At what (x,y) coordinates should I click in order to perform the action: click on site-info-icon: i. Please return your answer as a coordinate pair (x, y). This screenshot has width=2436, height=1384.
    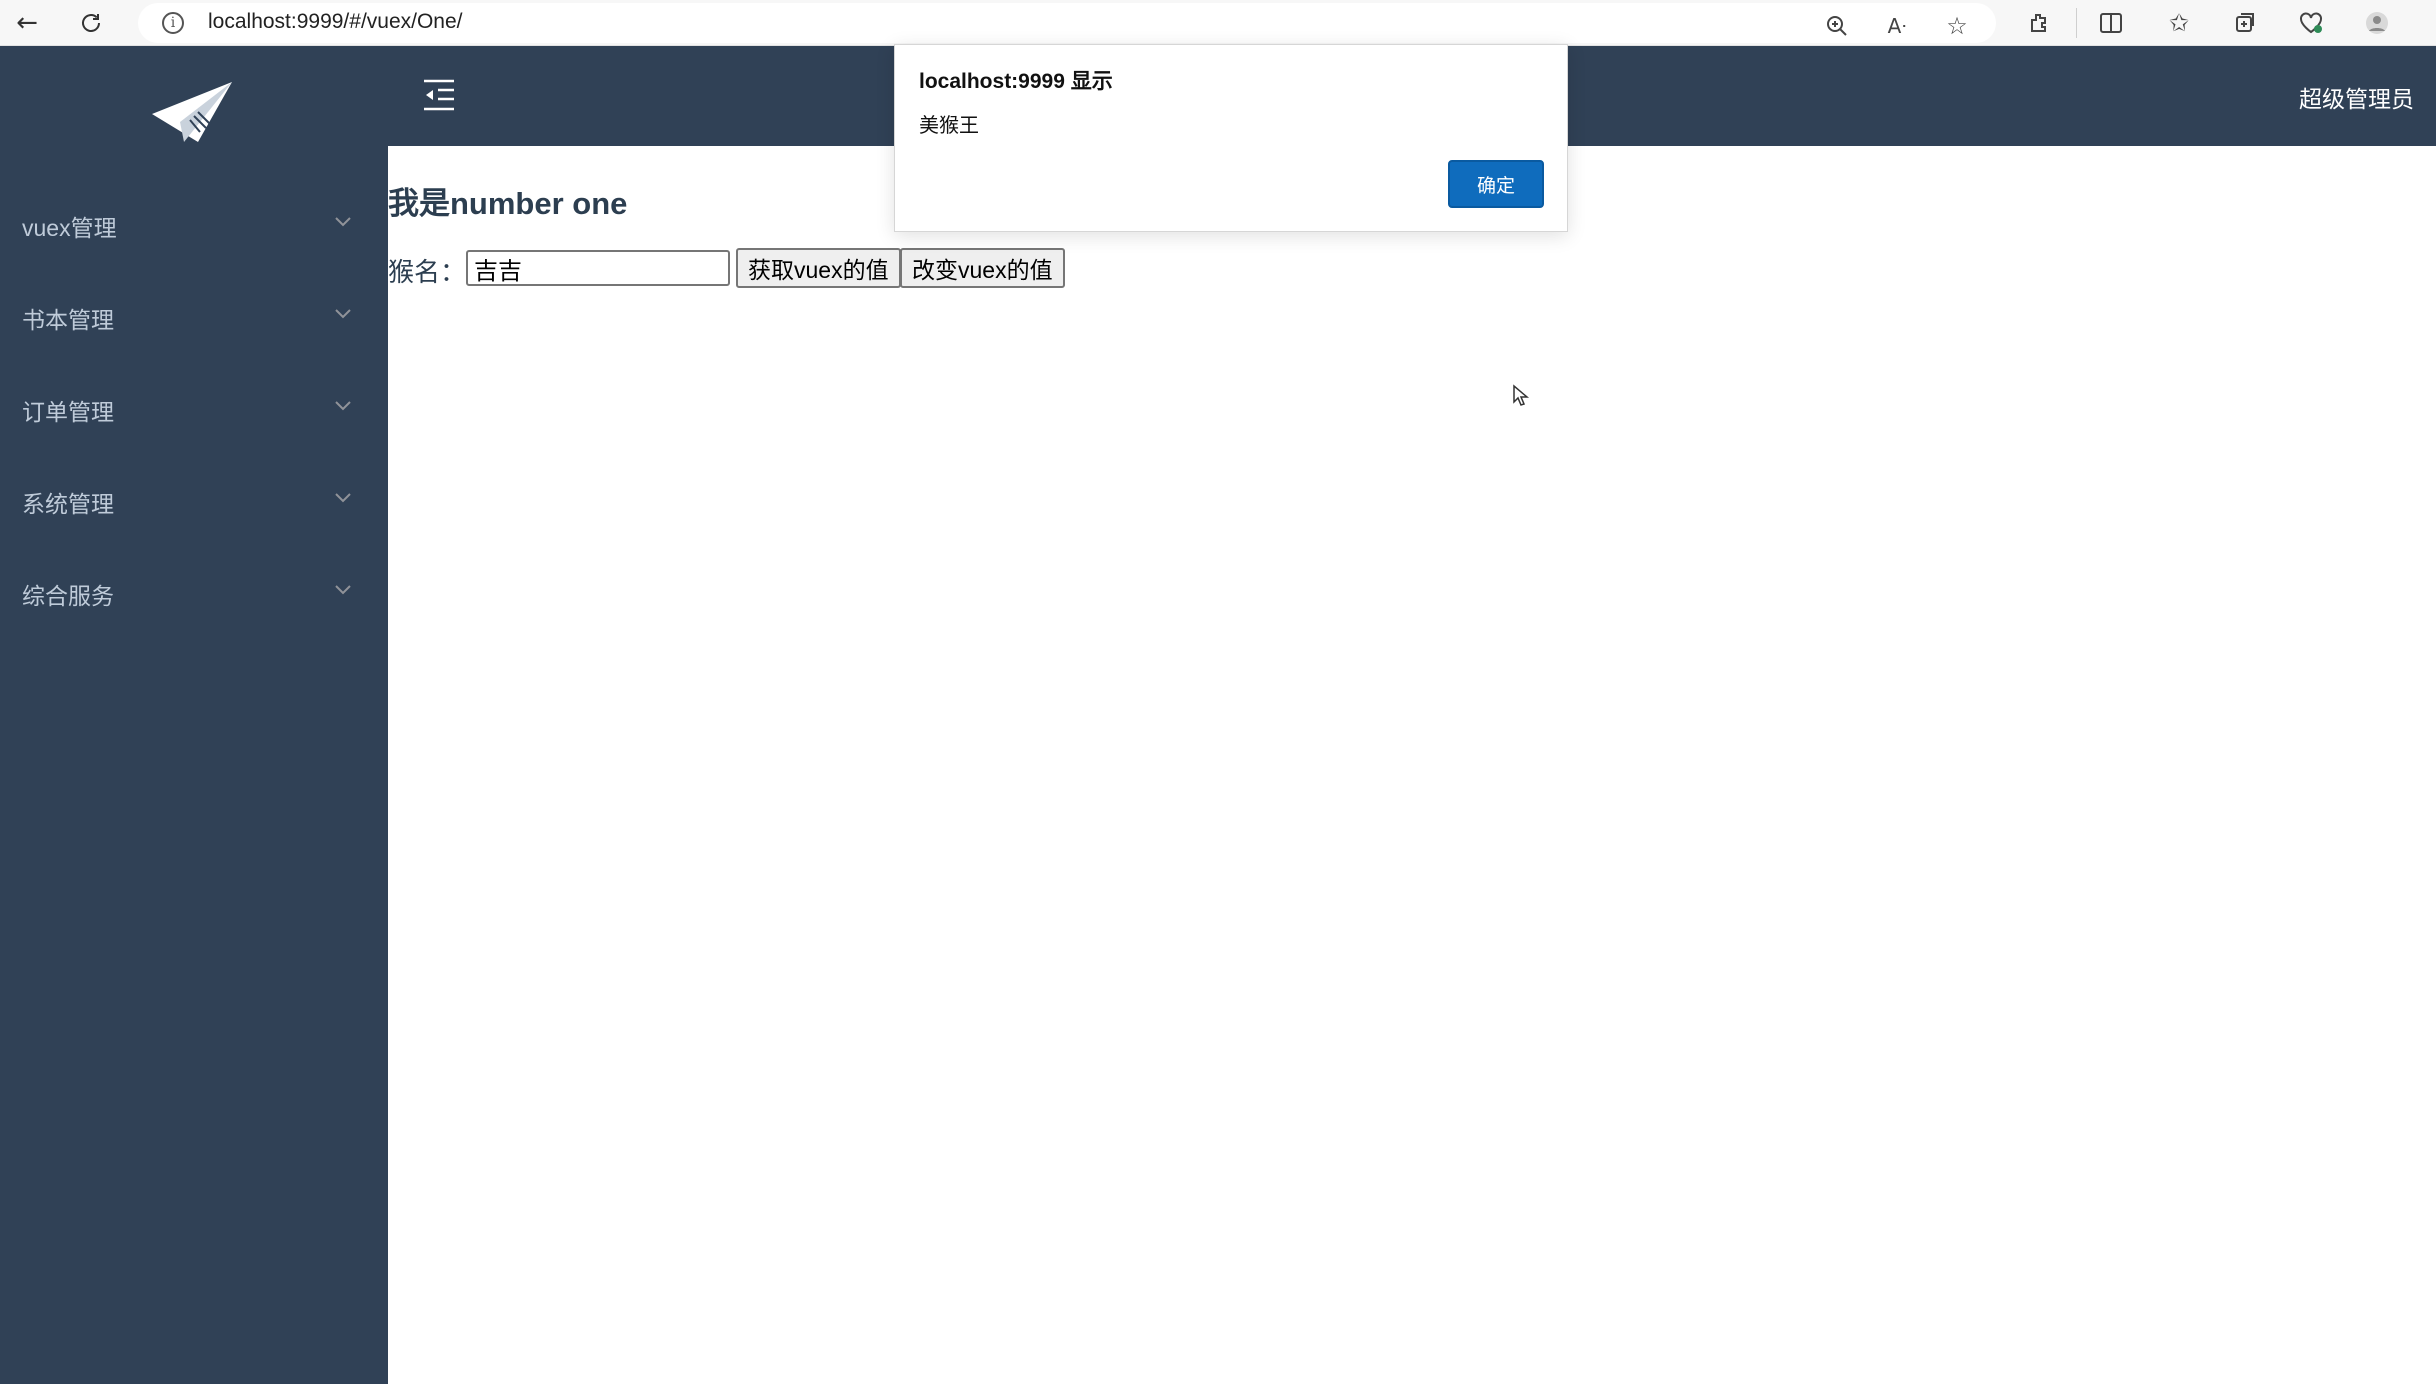
    Looking at the image, I should click on (173, 23).